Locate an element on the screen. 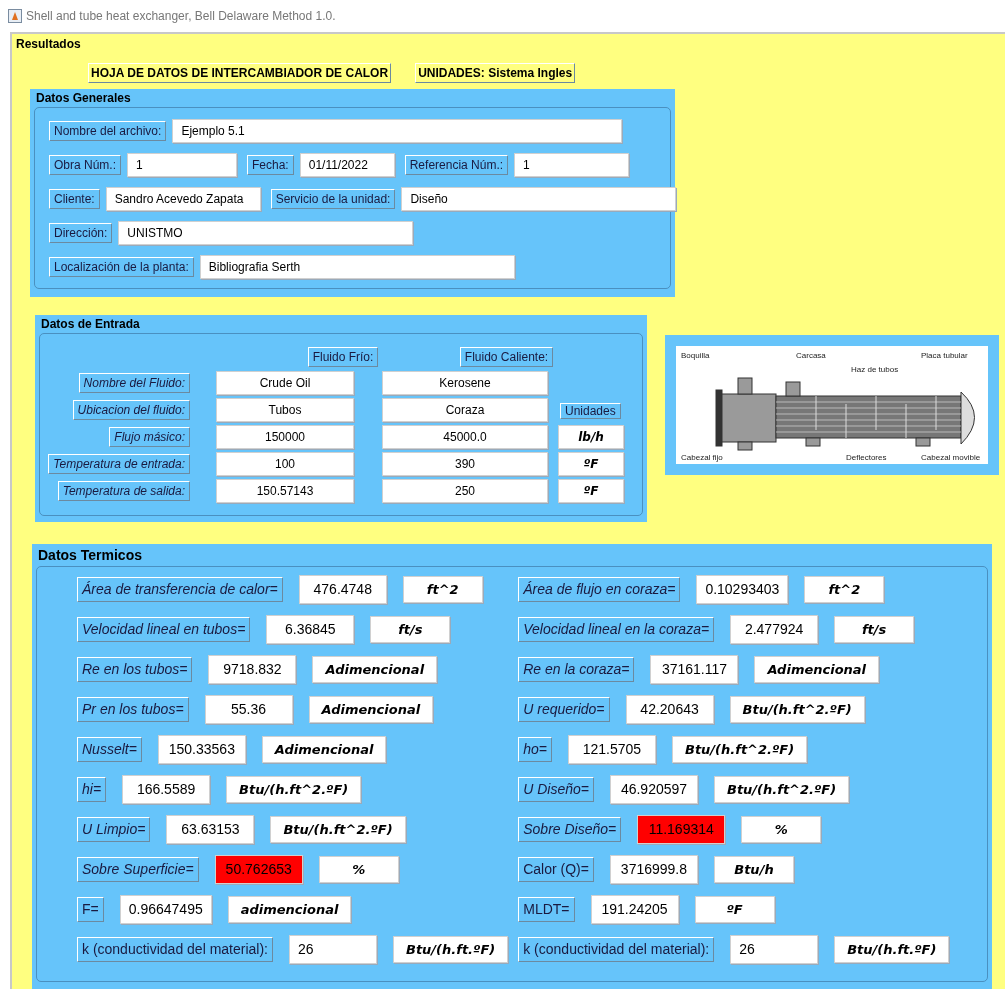 Image resolution: width=1005 pixels, height=989 pixels. value-field: Bibliografia Serth is located at coordinates (357, 267).